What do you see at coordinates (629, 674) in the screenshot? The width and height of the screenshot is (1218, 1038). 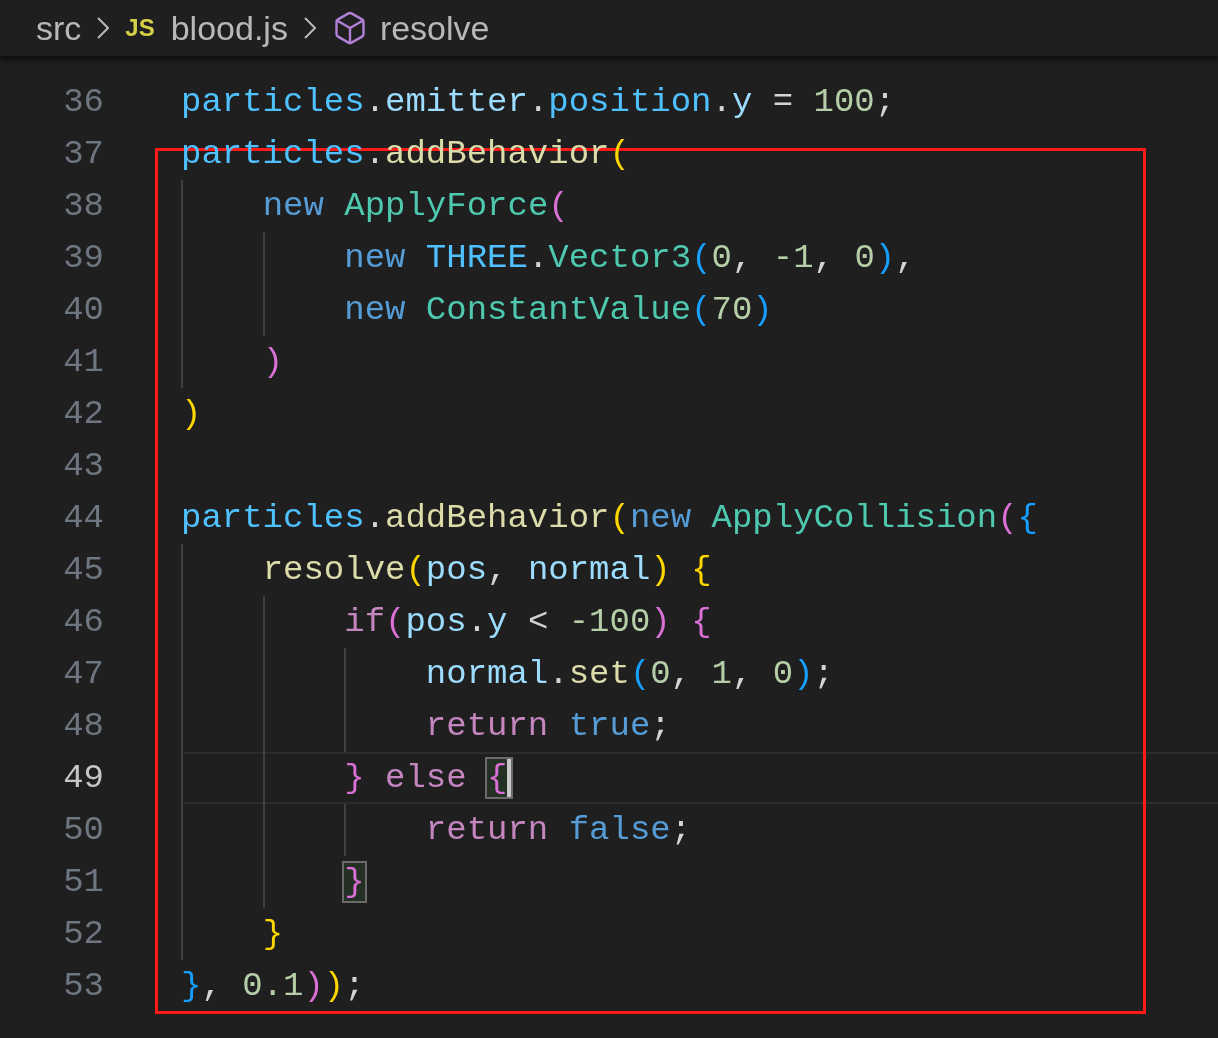 I see `code-line: normal.set(0, 1, 0);` at bounding box center [629, 674].